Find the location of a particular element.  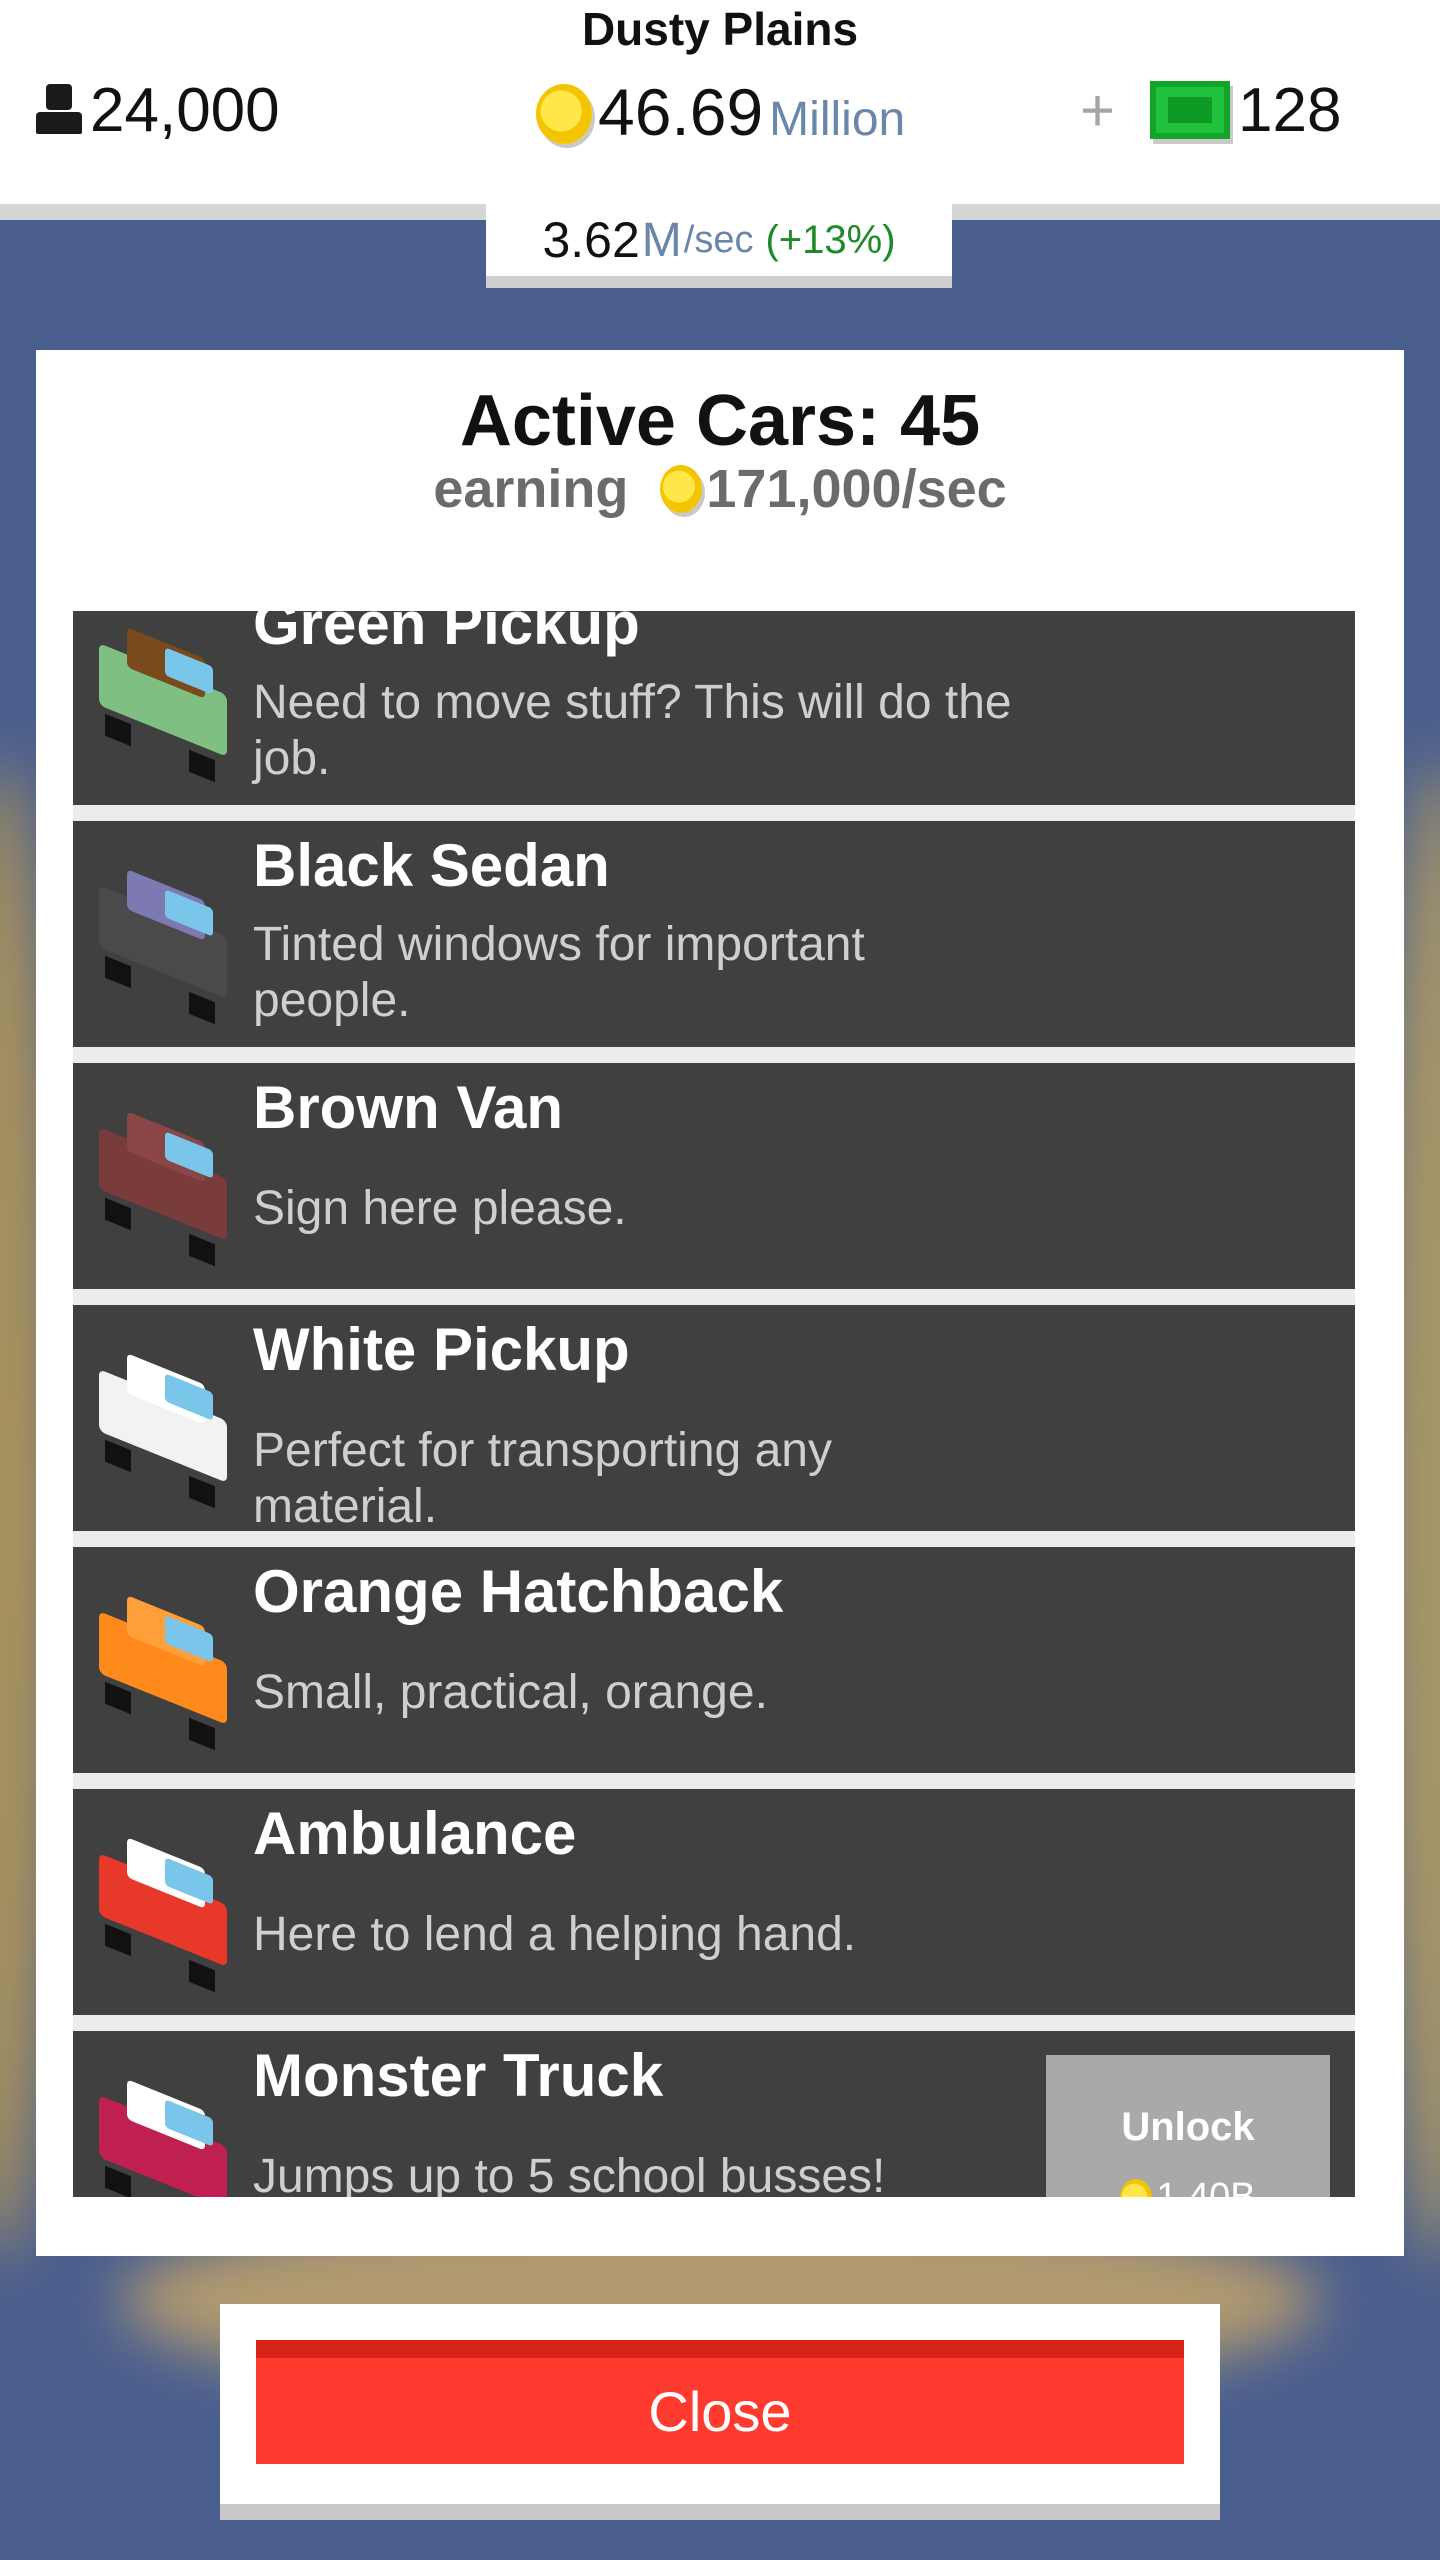

rate-per: /sec is located at coordinates (718, 239).